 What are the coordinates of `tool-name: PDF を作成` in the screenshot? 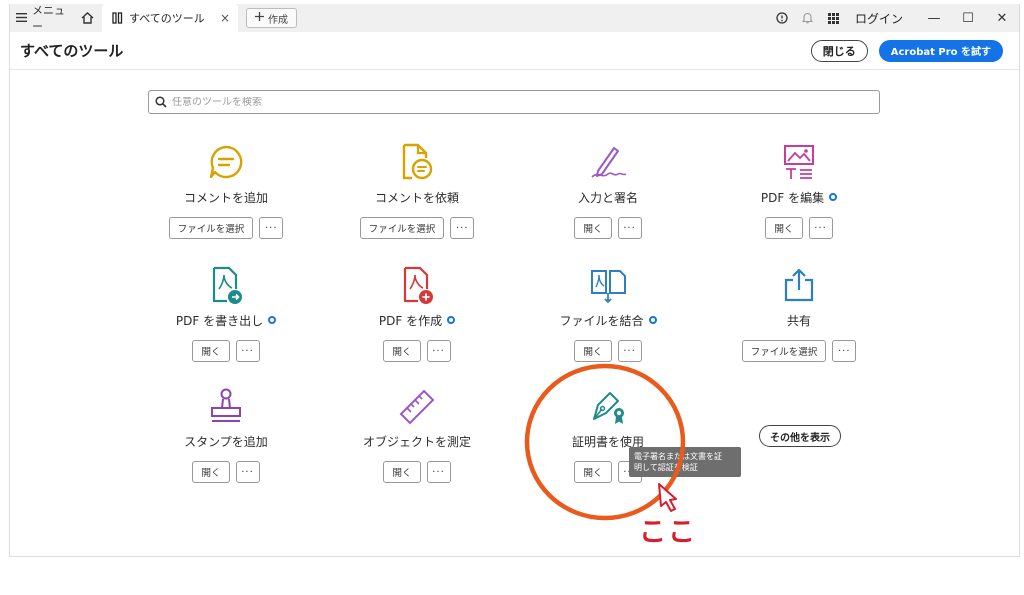 It's located at (417, 320).